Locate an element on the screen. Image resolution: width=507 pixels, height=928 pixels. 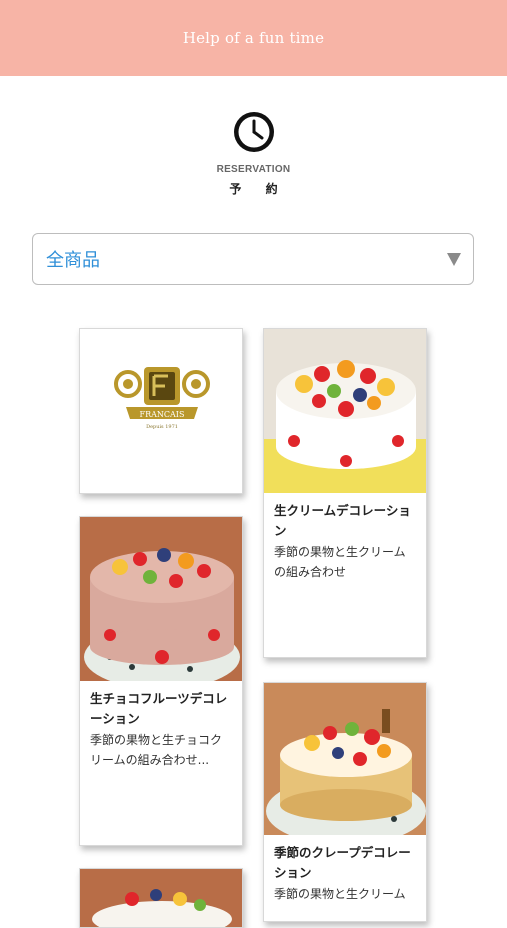
product-card: 生クリームデコレーション 季節の果物と生クリームの組み合わせ is located at coordinates (345, 493).